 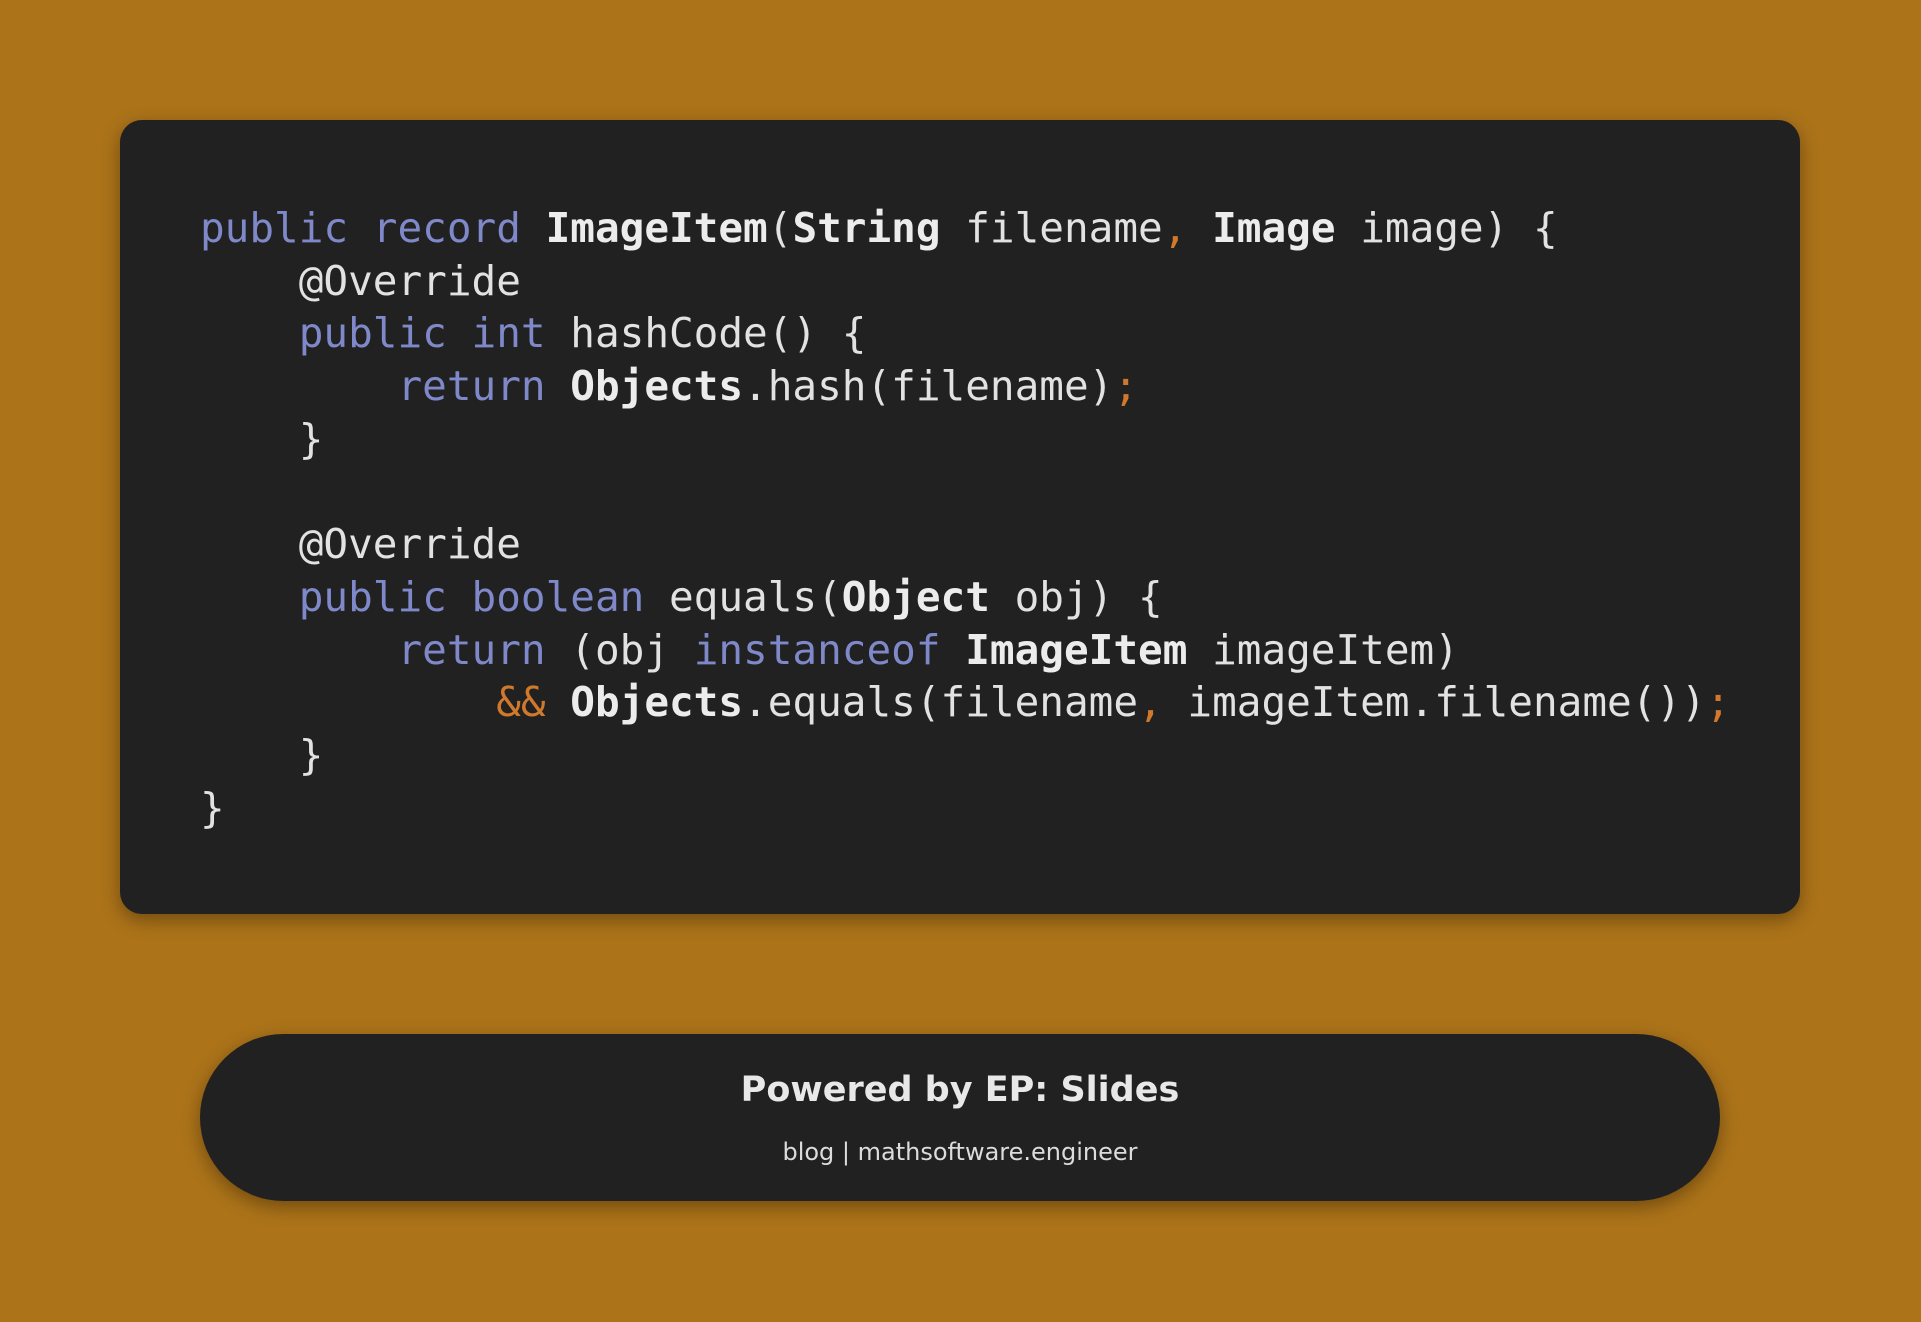 I want to click on code-token: public int, so click(x=385, y=333).